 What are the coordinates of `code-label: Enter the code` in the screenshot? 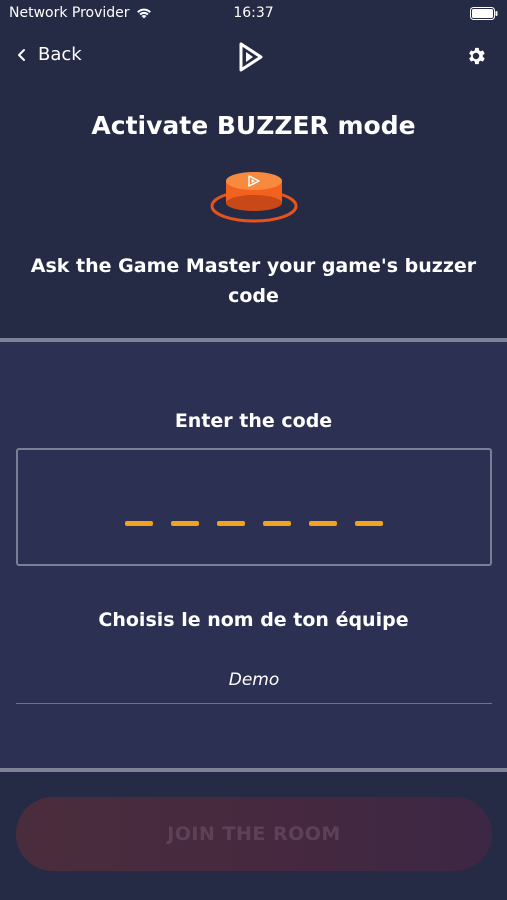 It's located at (253, 421).